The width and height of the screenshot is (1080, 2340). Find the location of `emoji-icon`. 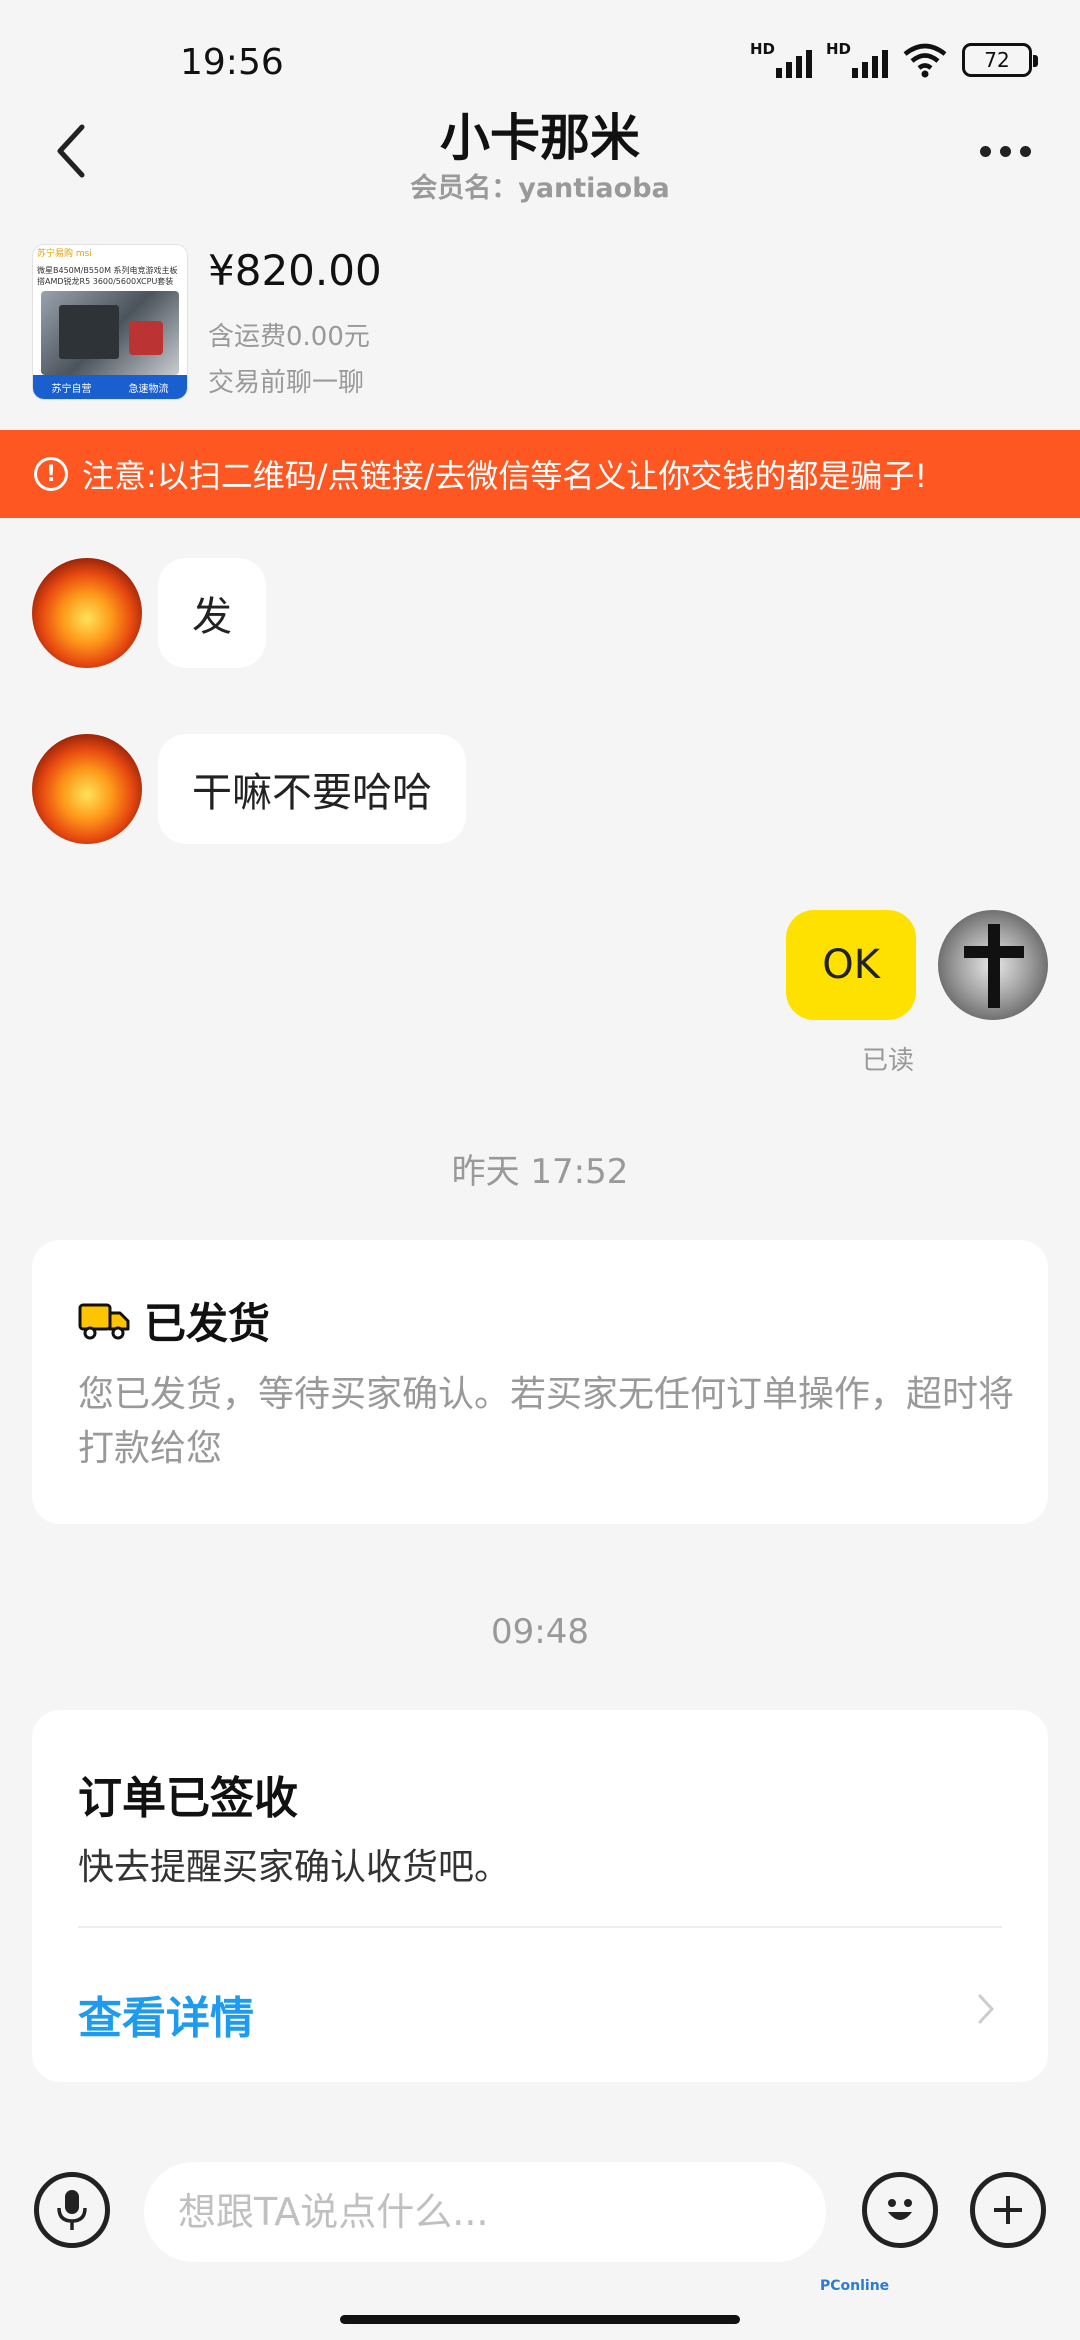

emoji-icon is located at coordinates (900, 2209).